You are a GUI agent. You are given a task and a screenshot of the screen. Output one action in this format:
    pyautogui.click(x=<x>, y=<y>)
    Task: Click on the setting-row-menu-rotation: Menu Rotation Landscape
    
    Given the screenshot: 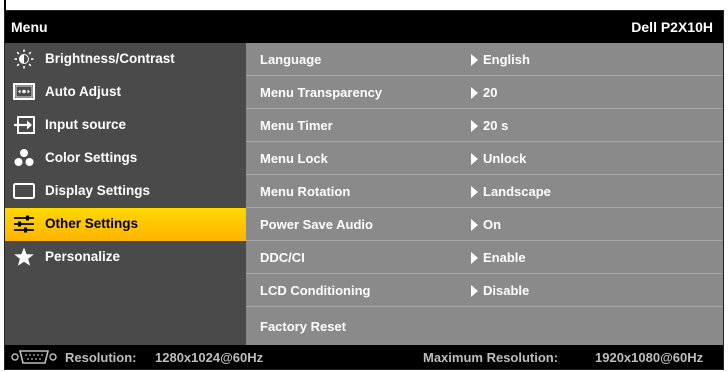 What is the action you would take?
    pyautogui.click(x=484, y=191)
    